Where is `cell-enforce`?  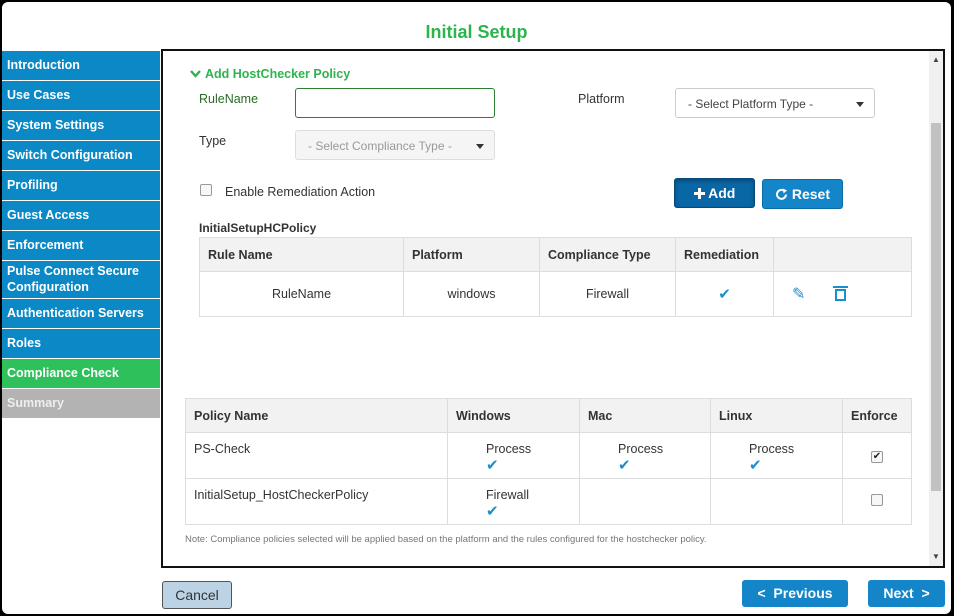 cell-enforce is located at coordinates (877, 501).